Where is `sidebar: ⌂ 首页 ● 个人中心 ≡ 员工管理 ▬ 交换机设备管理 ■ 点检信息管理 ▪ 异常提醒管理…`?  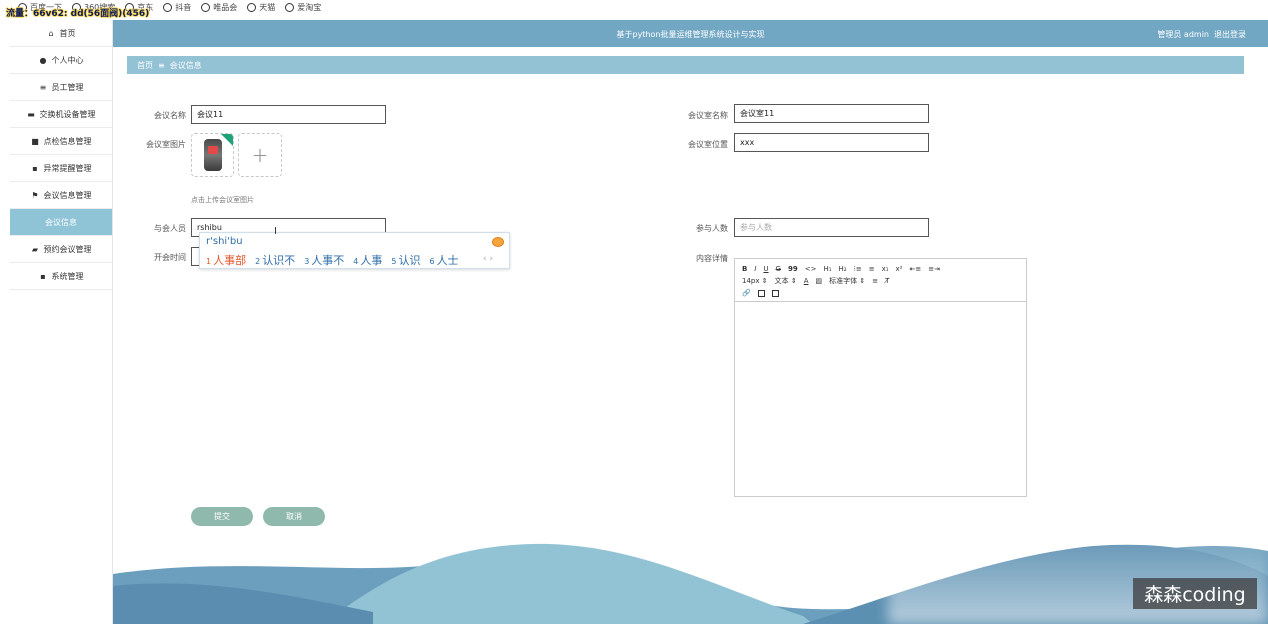 sidebar: ⌂ 首页 ● 个人中心 ≡ 员工管理 ▬ 交换机设备管理 ■ 点检信息管理 ▪ 异常提醒管理… is located at coordinates (61, 322).